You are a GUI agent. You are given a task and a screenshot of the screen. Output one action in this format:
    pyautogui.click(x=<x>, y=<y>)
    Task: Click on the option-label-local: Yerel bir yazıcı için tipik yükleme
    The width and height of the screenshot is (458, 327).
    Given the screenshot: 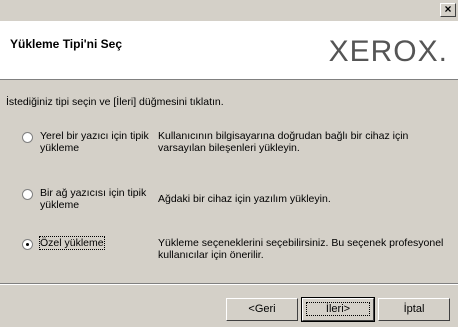 What is the action you would take?
    pyautogui.click(x=95, y=142)
    